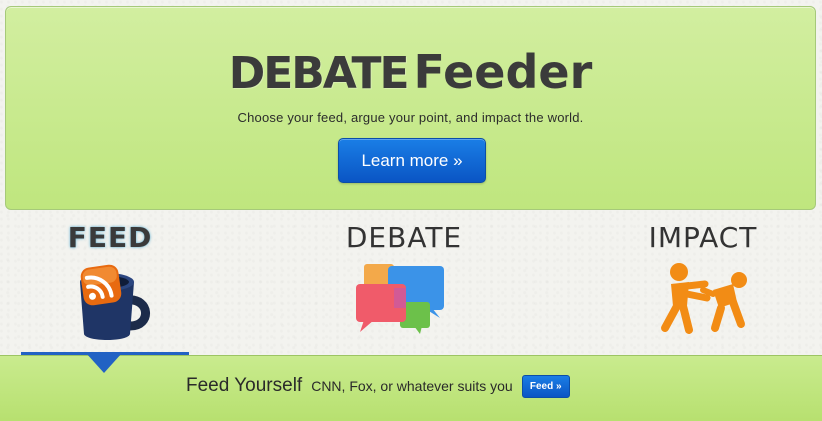  Describe the element at coordinates (702, 238) in the screenshot. I see `feature-impact-title: IMPACT` at that location.